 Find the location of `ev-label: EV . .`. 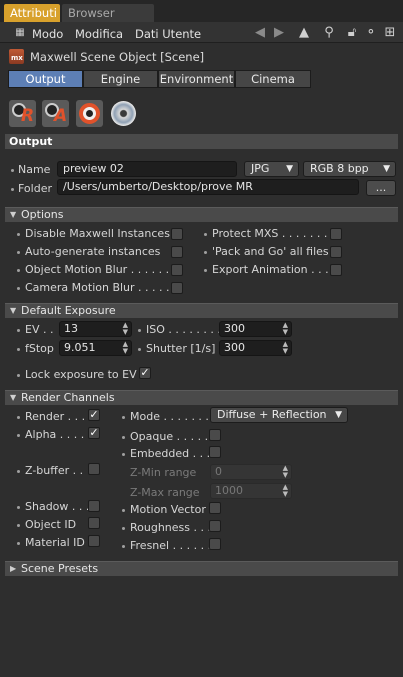

ev-label: EV . . is located at coordinates (39, 329).